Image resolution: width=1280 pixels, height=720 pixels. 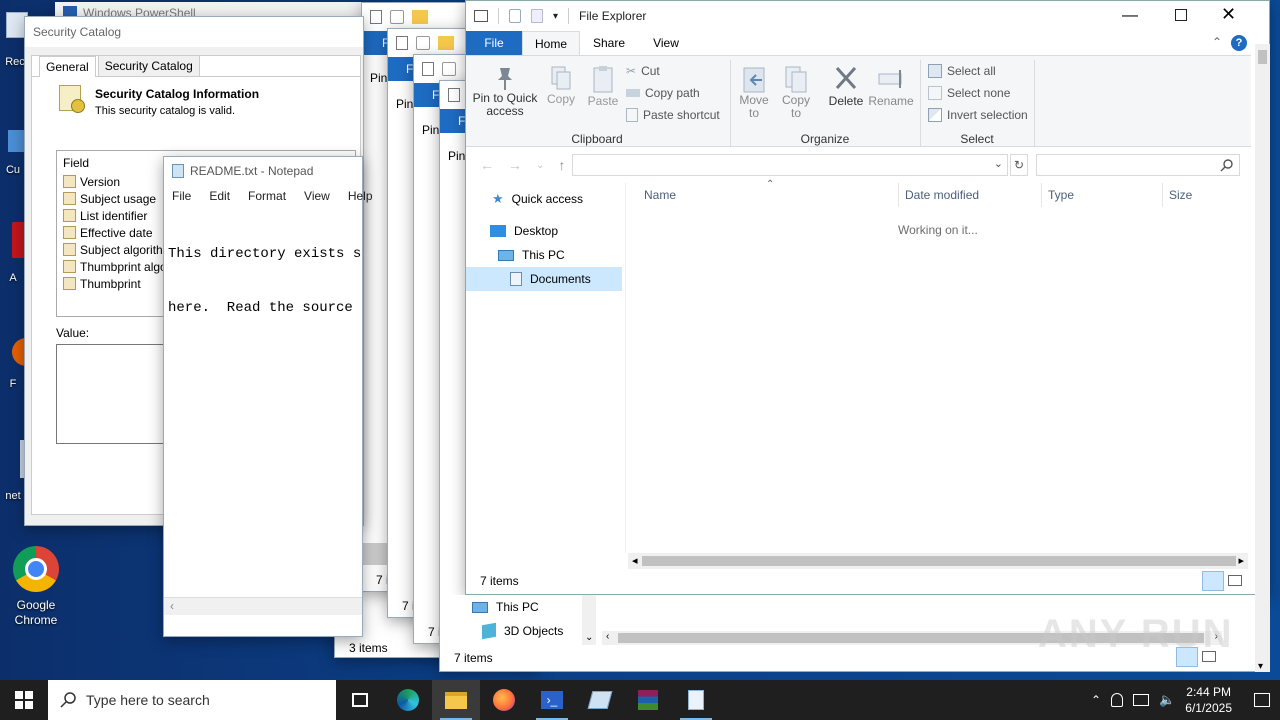 I want to click on back-arrow-icon: ←, so click(x=487, y=165).